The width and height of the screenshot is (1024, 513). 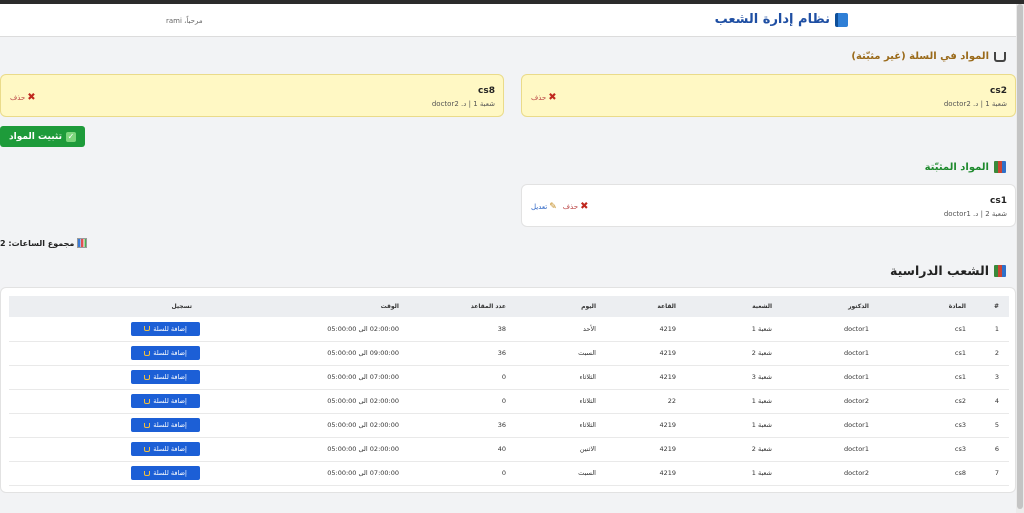 I want to click on row-room: 22, so click(x=636, y=401).